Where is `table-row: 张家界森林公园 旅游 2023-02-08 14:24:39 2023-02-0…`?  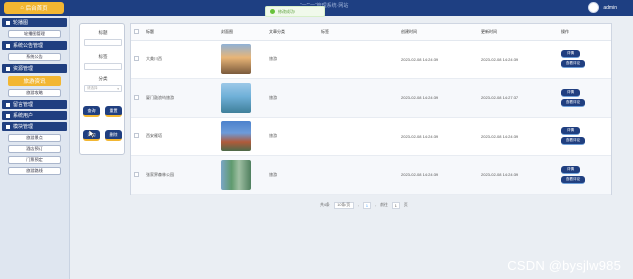 table-row: 张家界森林公园 旅游 2023-02-08 14:24:39 2023-02-0… is located at coordinates (371, 175).